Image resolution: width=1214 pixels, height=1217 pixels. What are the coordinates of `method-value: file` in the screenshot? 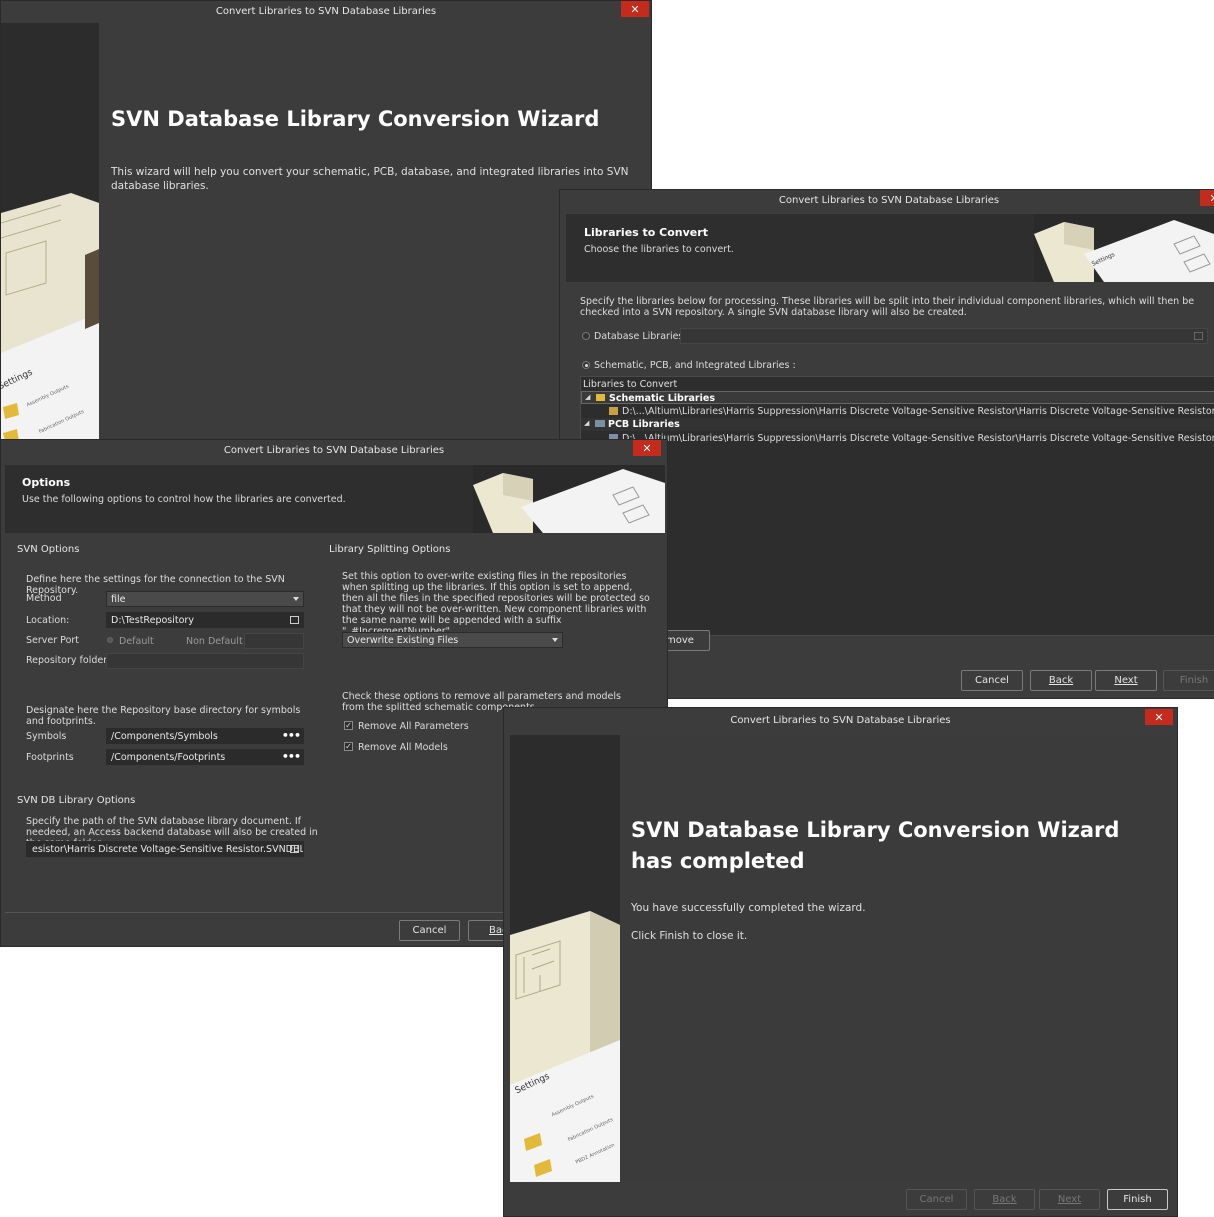 It's located at (118, 599).